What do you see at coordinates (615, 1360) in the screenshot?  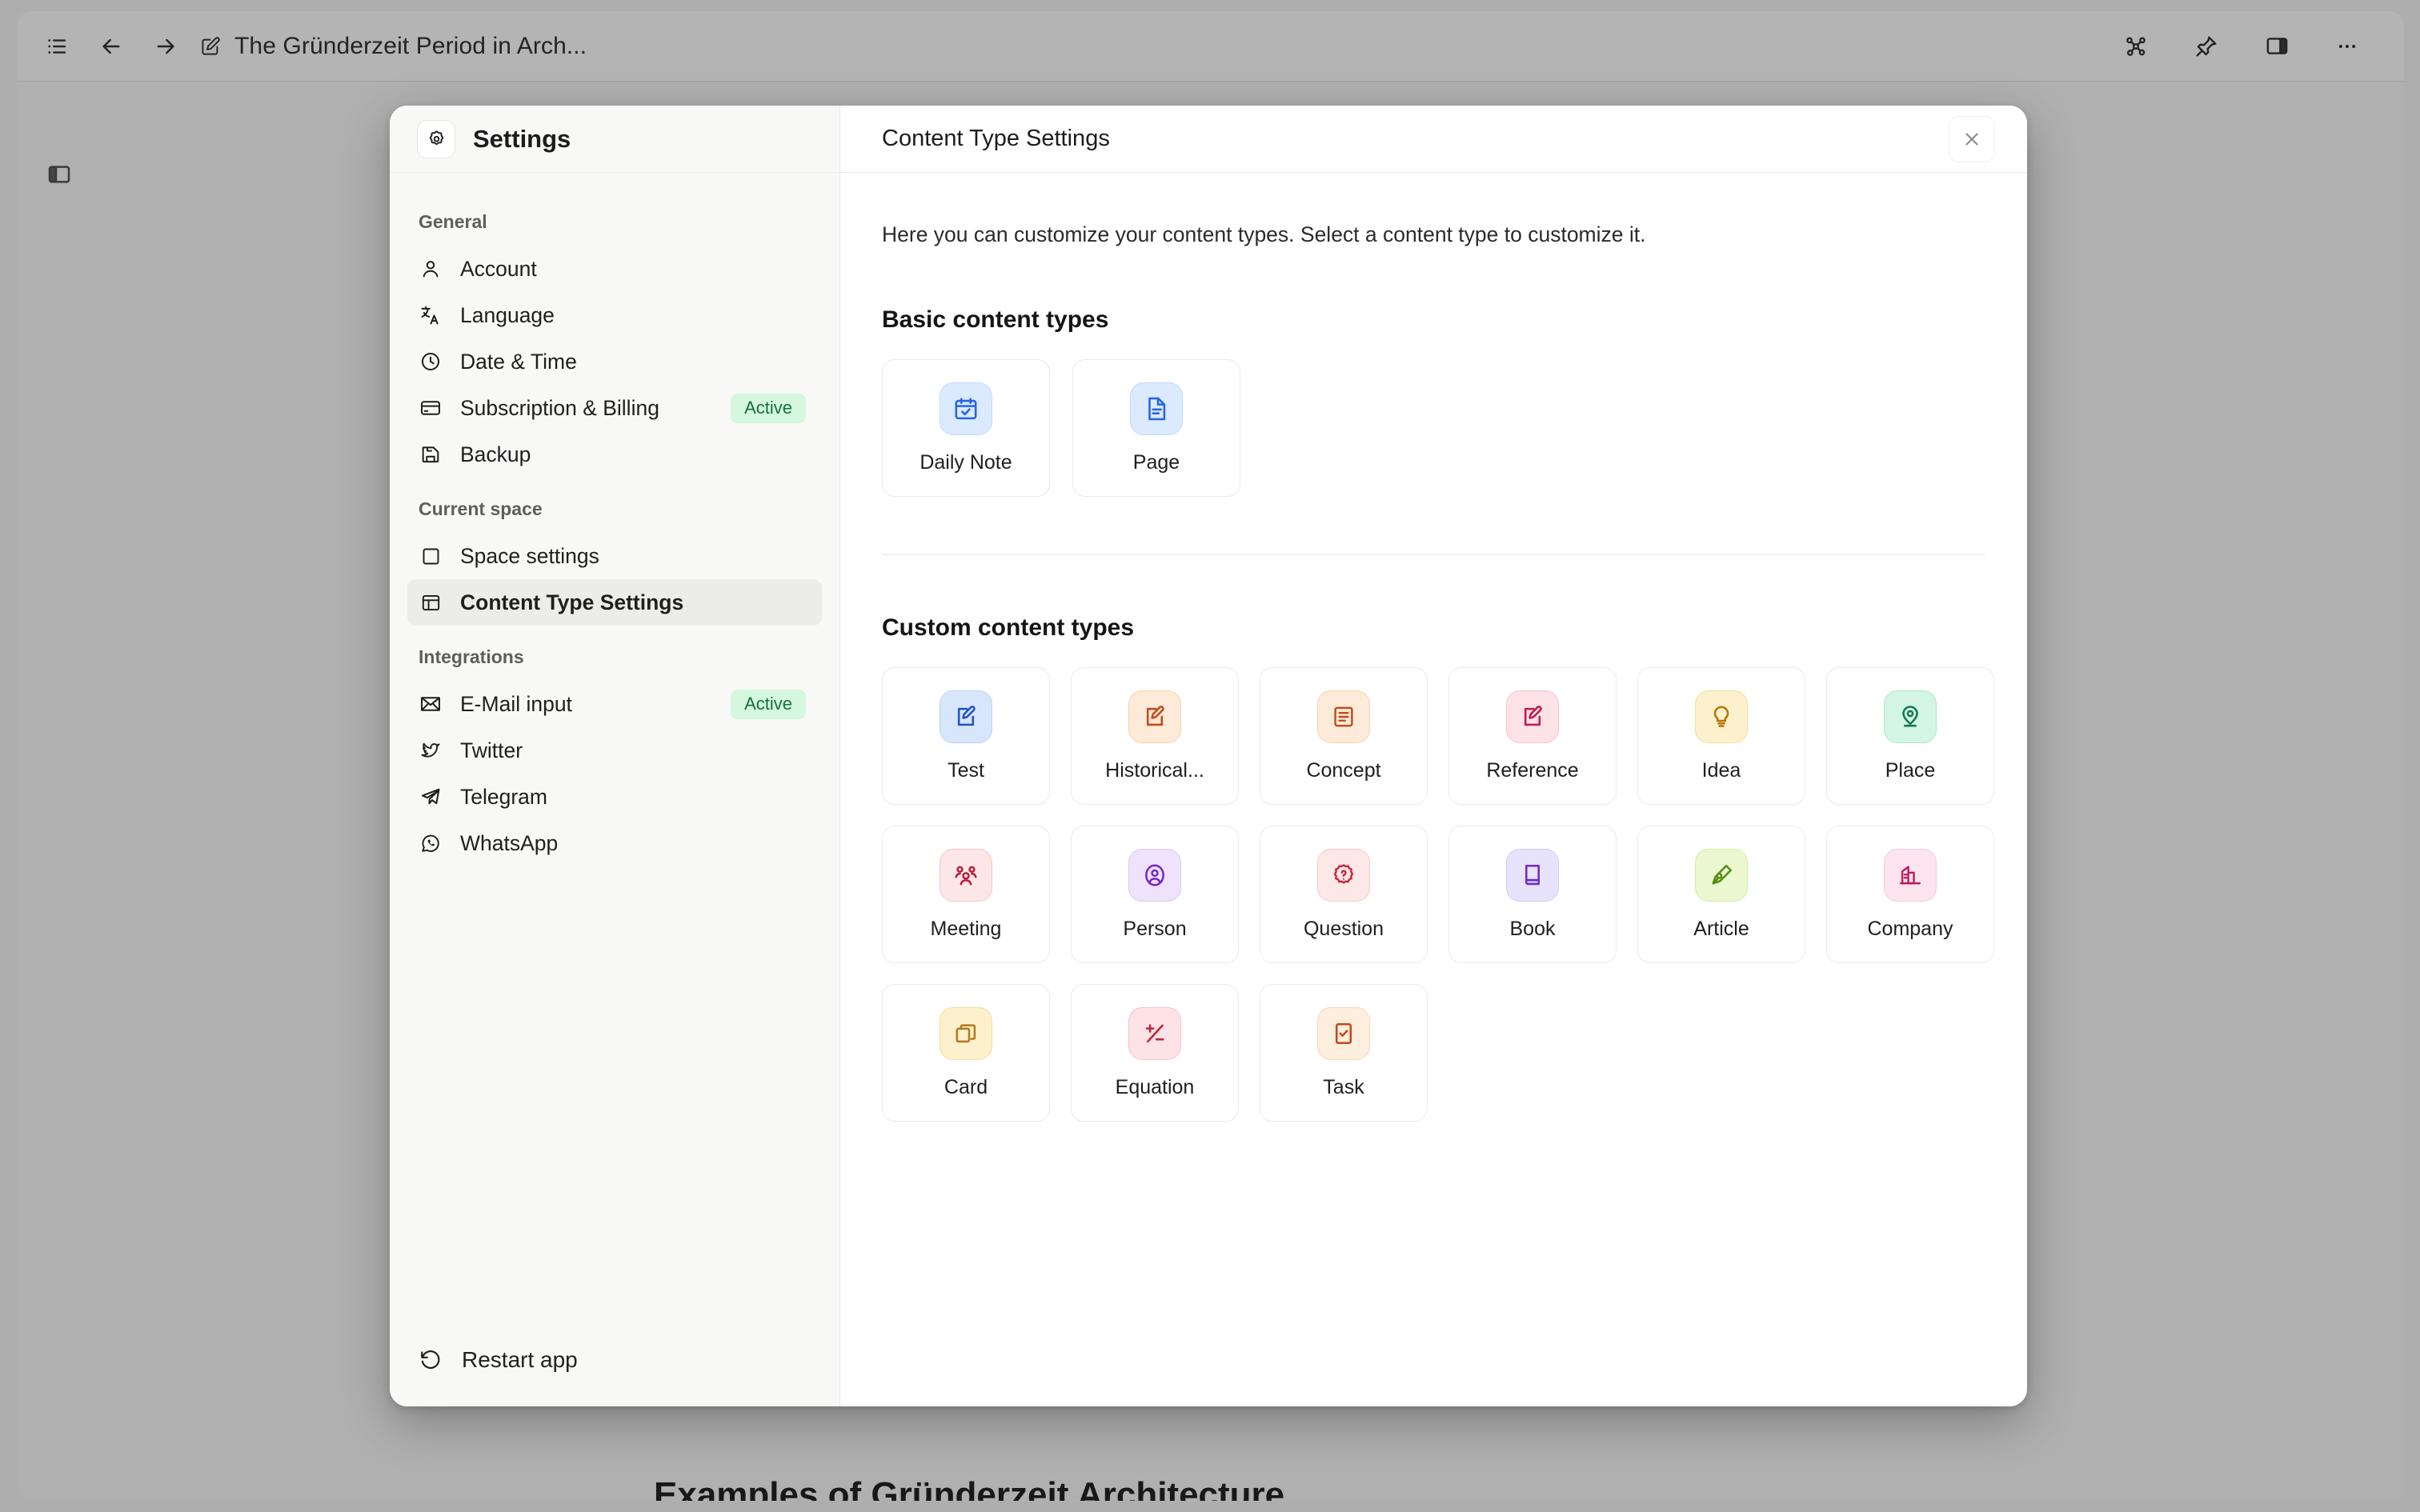 I see `restart-app-button: Restart app` at bounding box center [615, 1360].